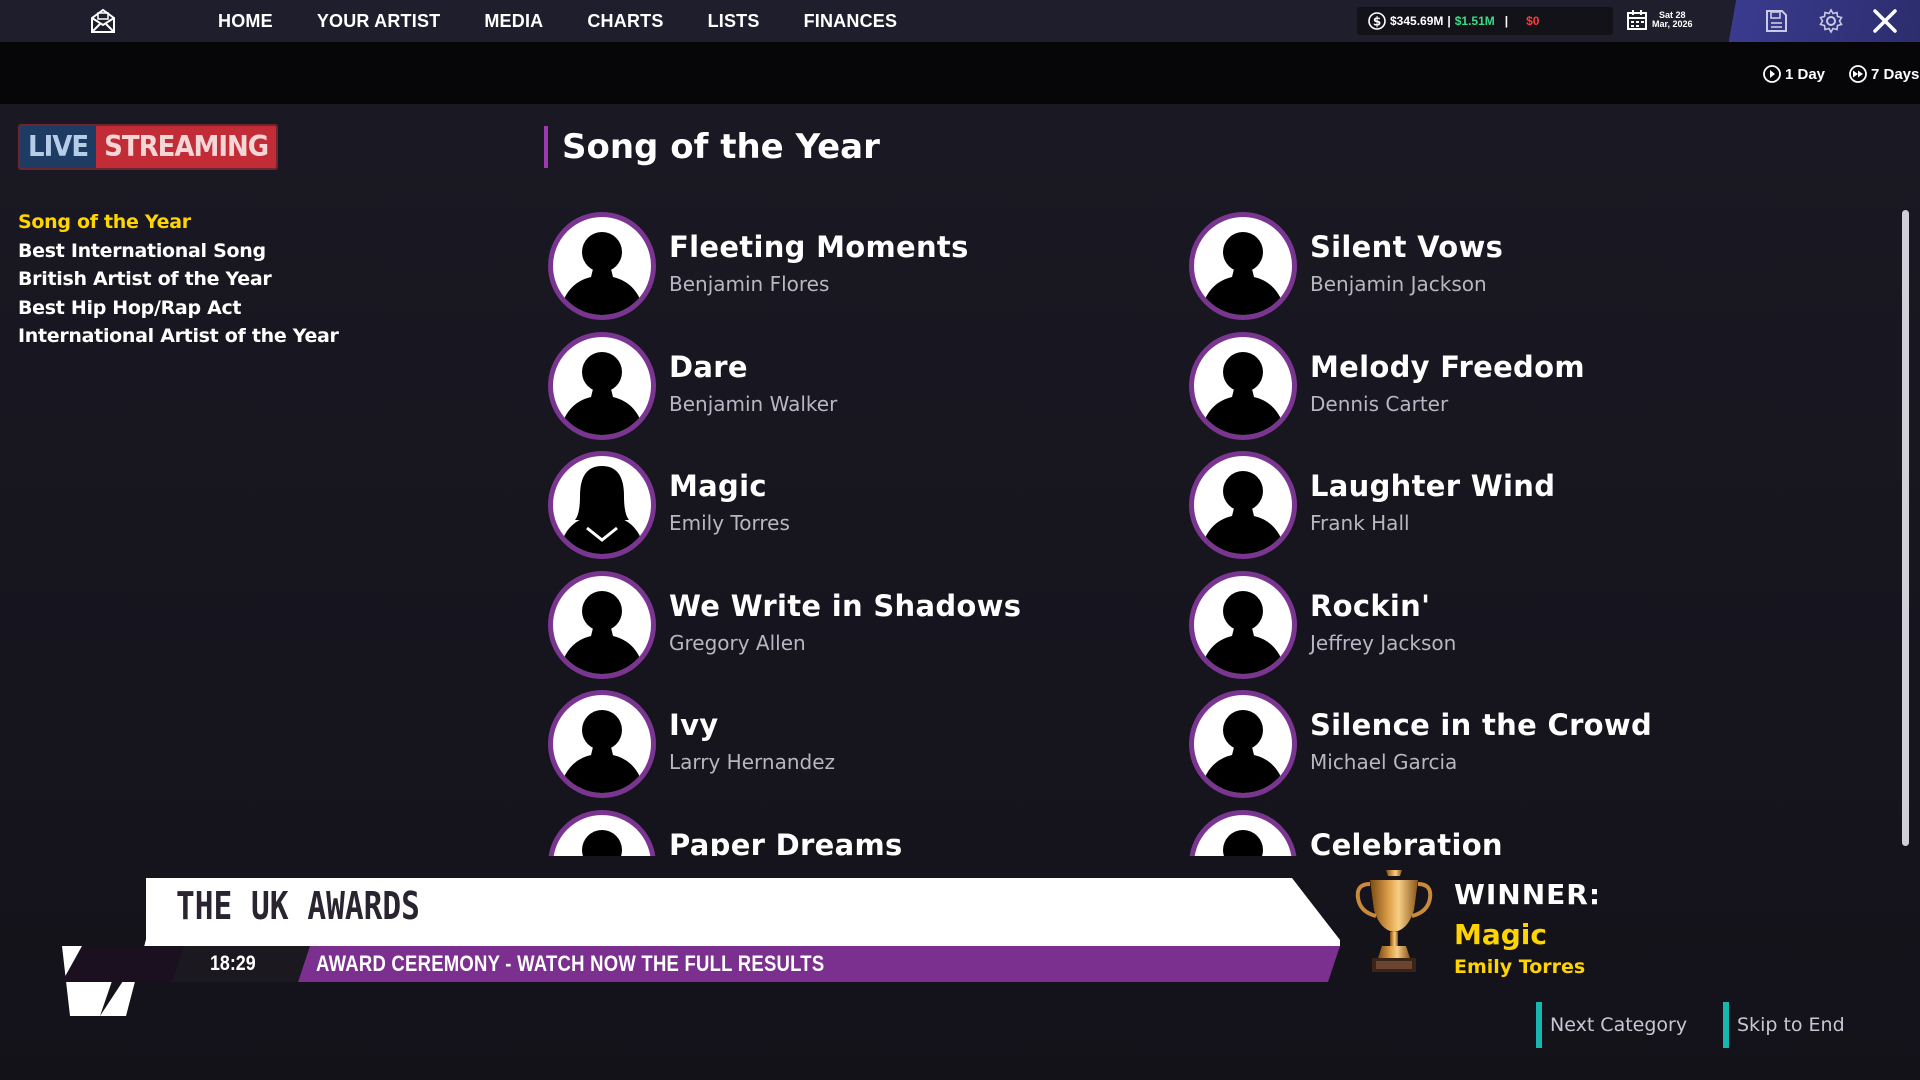 The width and height of the screenshot is (1920, 1080). I want to click on dollar-coin-icon: $, so click(1377, 21).